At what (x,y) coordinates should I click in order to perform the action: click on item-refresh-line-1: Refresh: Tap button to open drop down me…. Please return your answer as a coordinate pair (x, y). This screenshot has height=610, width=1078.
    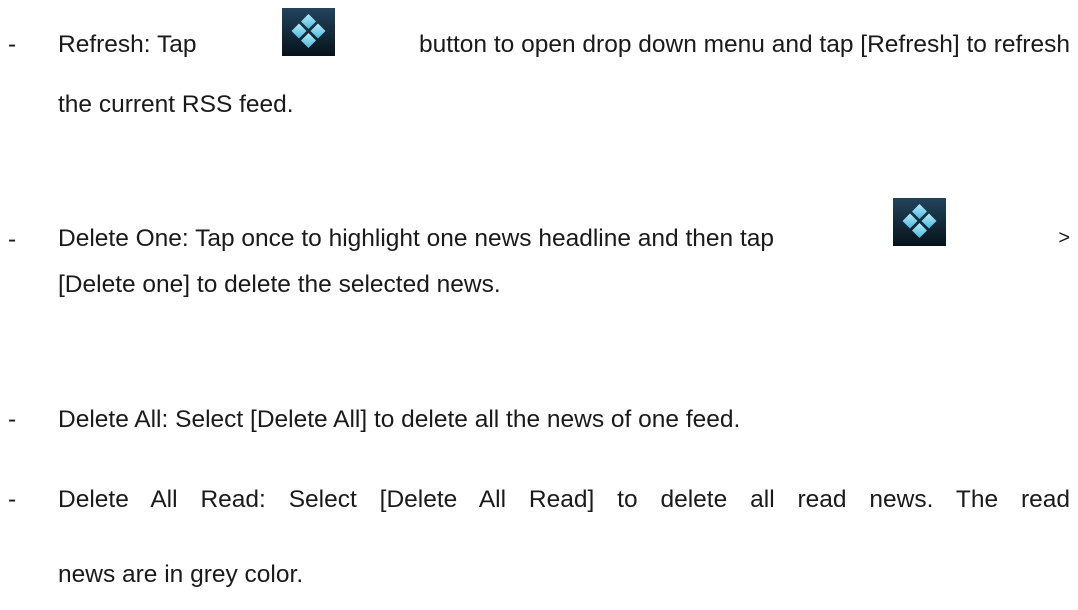
    Looking at the image, I should click on (564, 41).